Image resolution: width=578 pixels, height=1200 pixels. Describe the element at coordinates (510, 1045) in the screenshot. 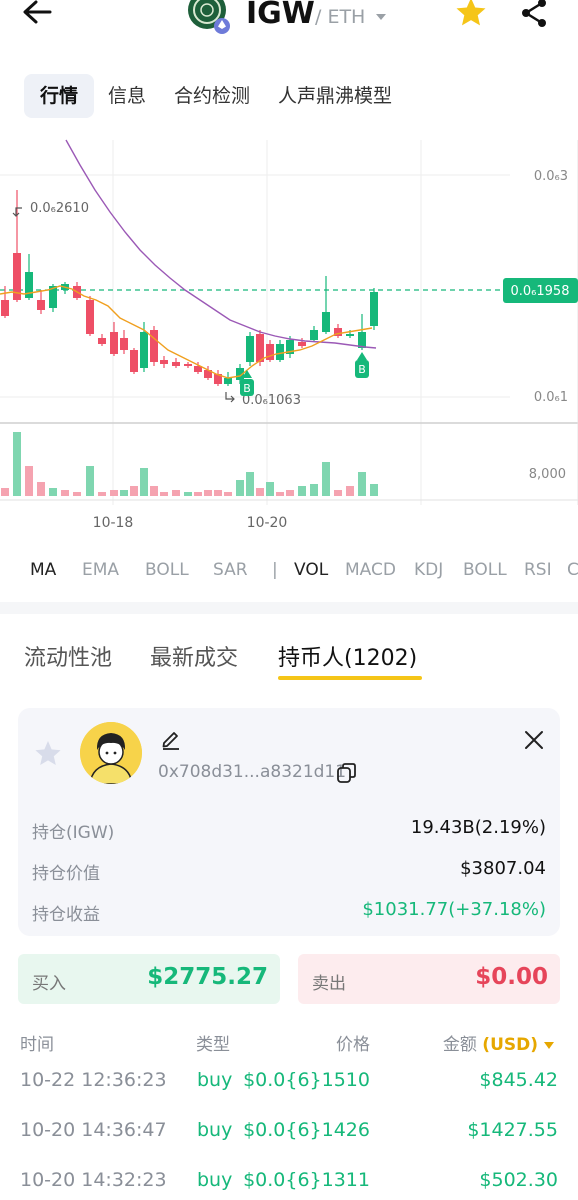

I see `currency-selector: (USD)` at that location.